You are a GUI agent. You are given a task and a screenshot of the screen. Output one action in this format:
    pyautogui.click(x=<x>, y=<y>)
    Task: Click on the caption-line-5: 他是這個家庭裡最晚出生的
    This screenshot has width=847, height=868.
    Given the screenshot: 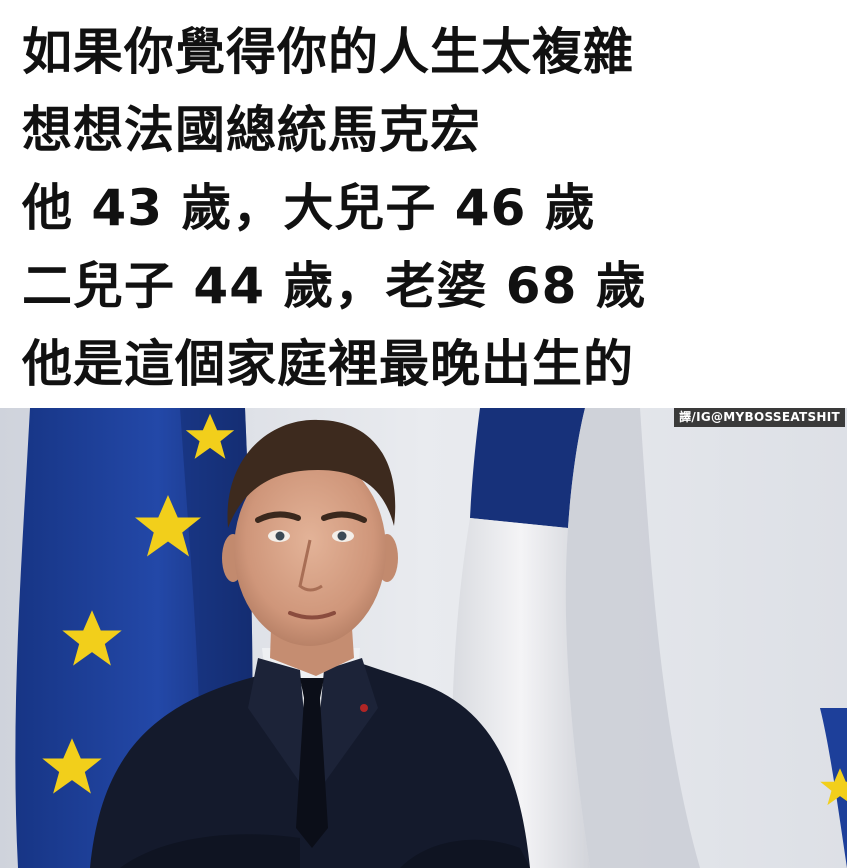 What is the action you would take?
    pyautogui.click(x=328, y=364)
    